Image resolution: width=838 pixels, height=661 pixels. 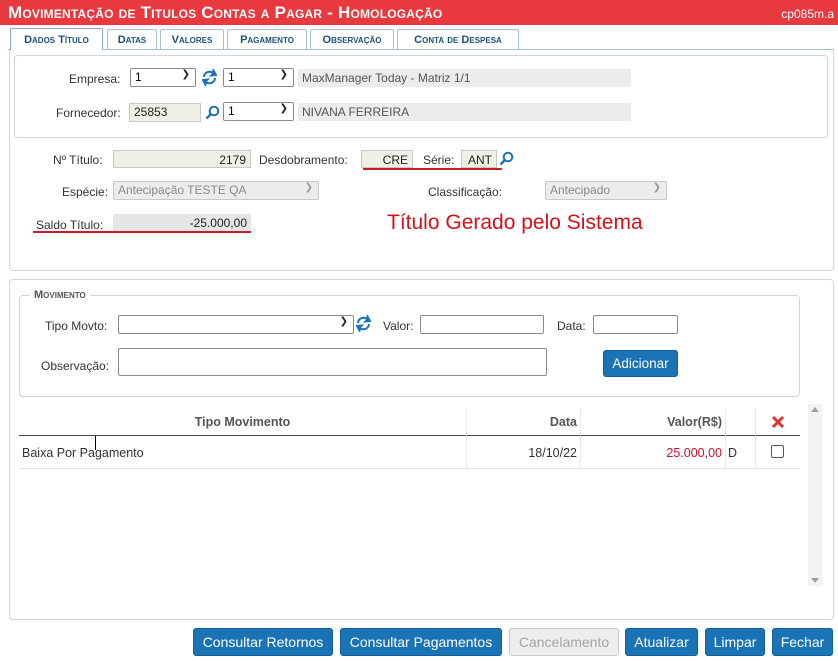 What do you see at coordinates (236, 324) in the screenshot?
I see `tipo-movto-select: ❯` at bounding box center [236, 324].